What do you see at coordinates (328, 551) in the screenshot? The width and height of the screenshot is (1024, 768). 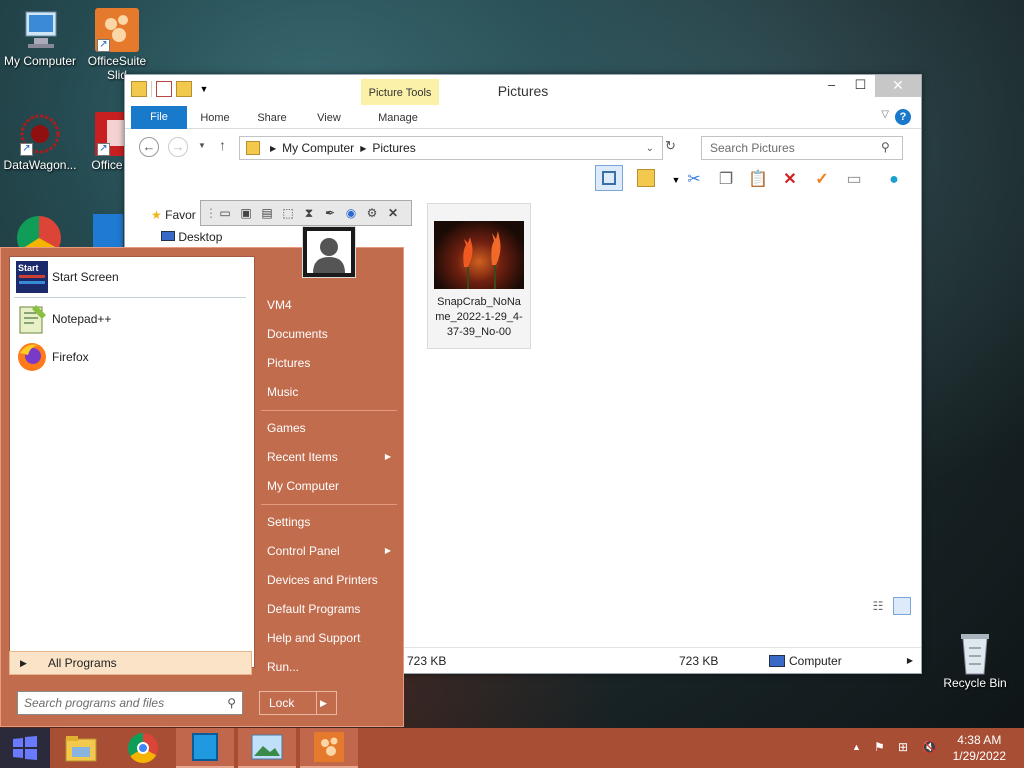 I see `start-item-control-panel: Control Panel ▶` at bounding box center [328, 551].